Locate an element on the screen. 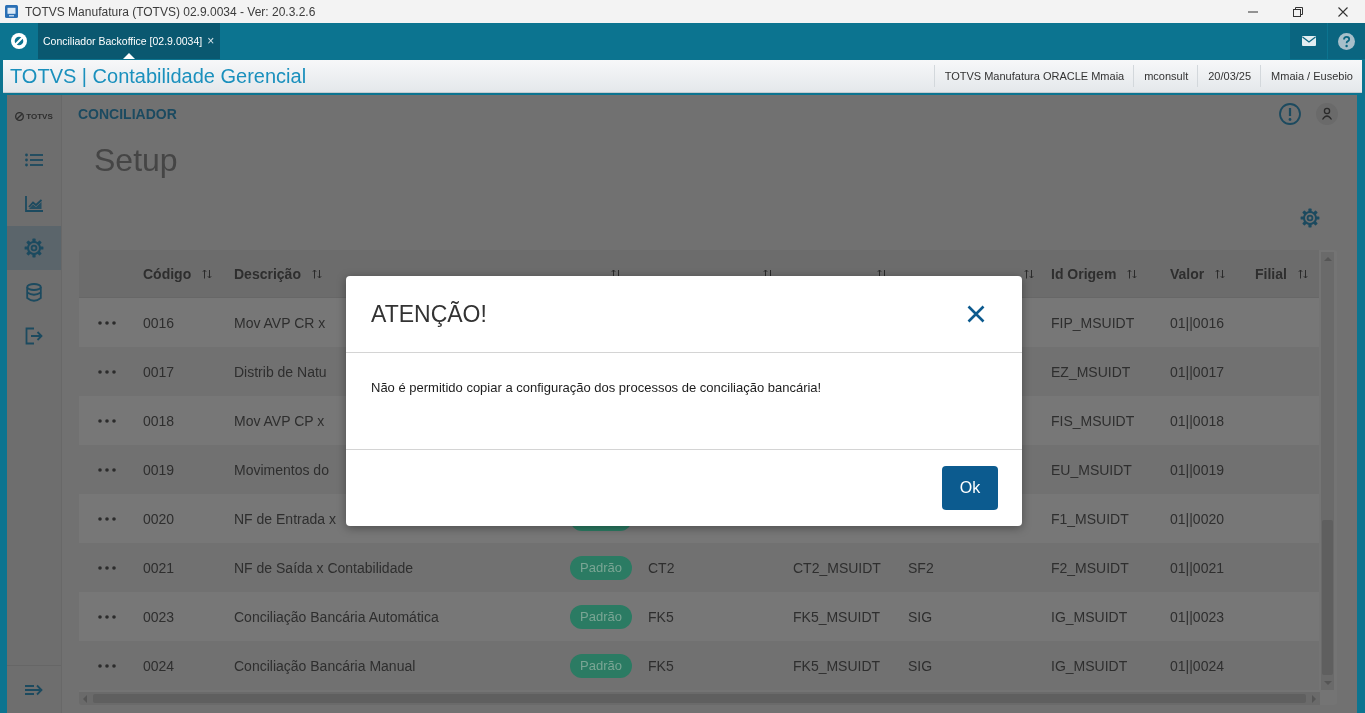 The height and width of the screenshot is (713, 1365). header-info-text: Mmaia / Eusebio is located at coordinates (1311, 76).